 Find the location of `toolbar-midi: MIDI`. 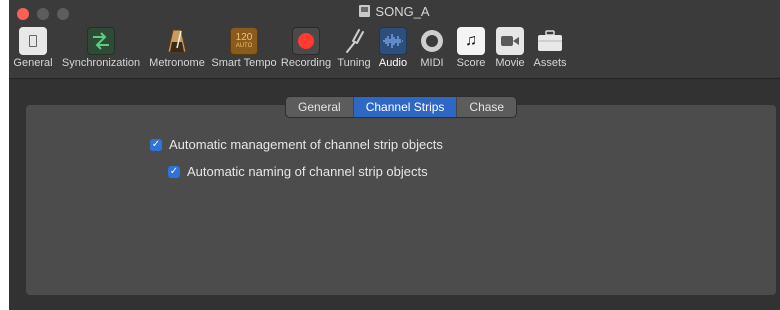

toolbar-midi: MIDI is located at coordinates (432, 50).